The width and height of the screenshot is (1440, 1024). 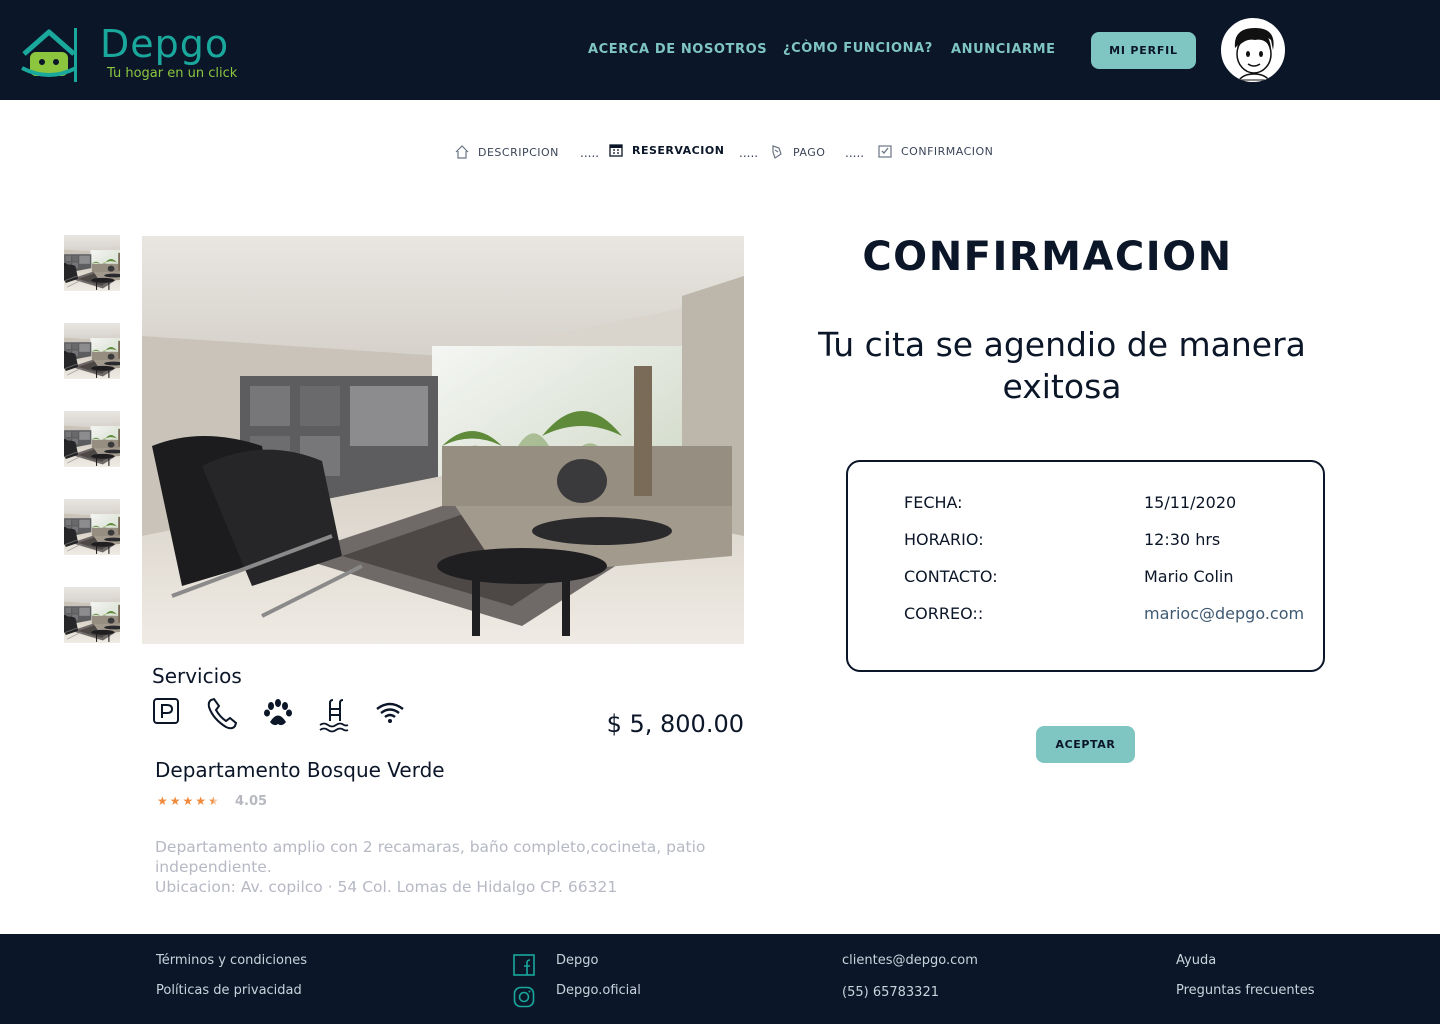 What do you see at coordinates (166, 711) in the screenshot?
I see `parking-icon` at bounding box center [166, 711].